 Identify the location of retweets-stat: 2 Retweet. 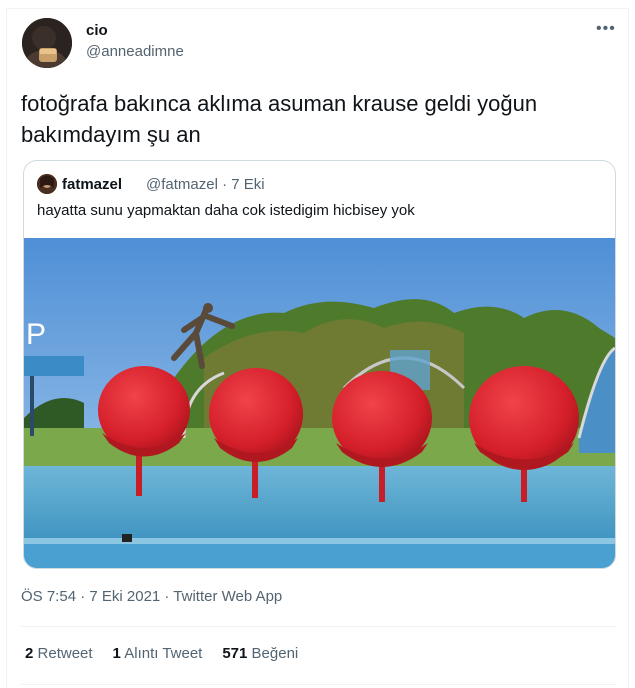
(59, 653).